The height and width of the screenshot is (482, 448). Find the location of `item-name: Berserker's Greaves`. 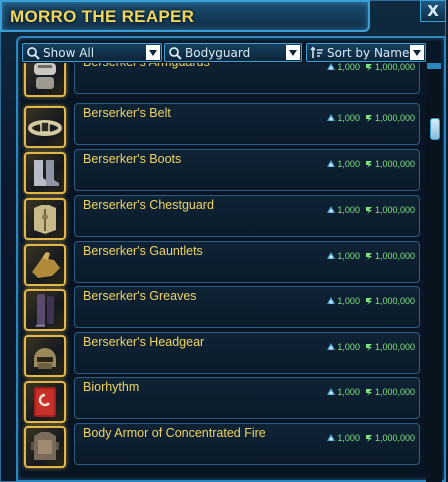

item-name: Berserker's Greaves is located at coordinates (140, 296).